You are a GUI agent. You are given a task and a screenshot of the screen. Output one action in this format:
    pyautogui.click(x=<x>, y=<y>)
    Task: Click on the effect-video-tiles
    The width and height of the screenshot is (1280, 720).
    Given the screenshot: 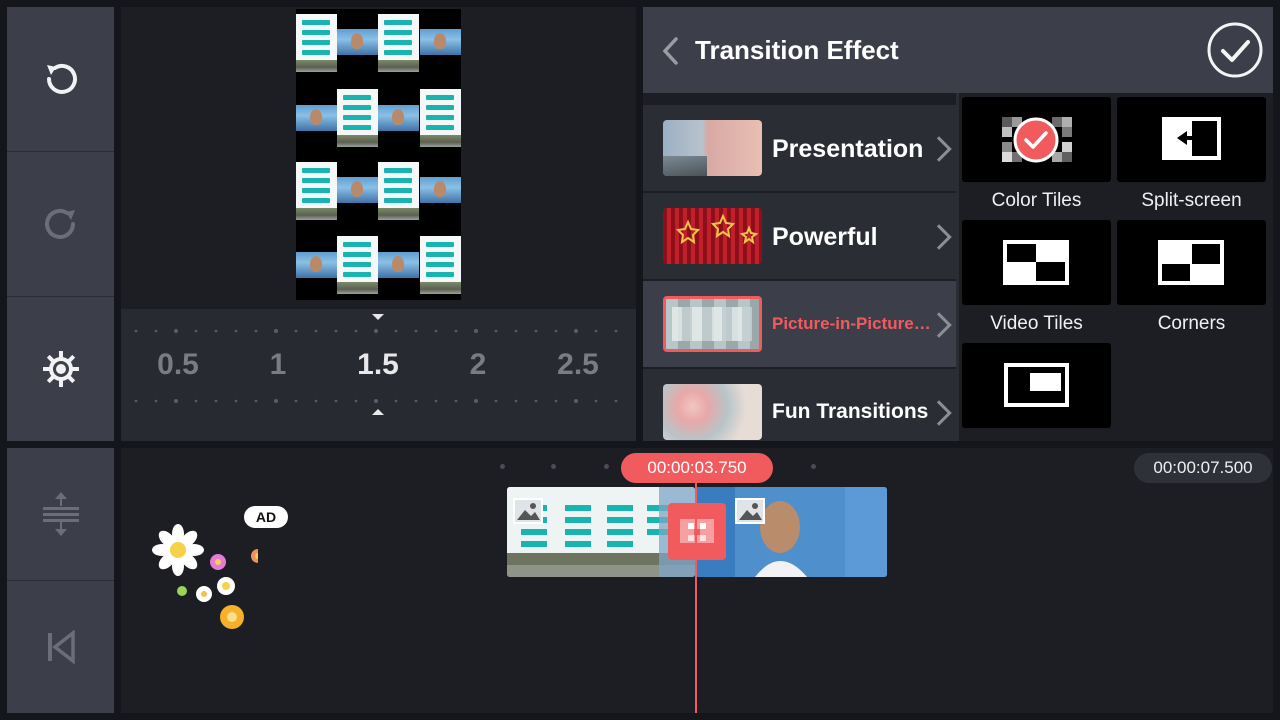 What is the action you would take?
    pyautogui.click(x=1036, y=262)
    